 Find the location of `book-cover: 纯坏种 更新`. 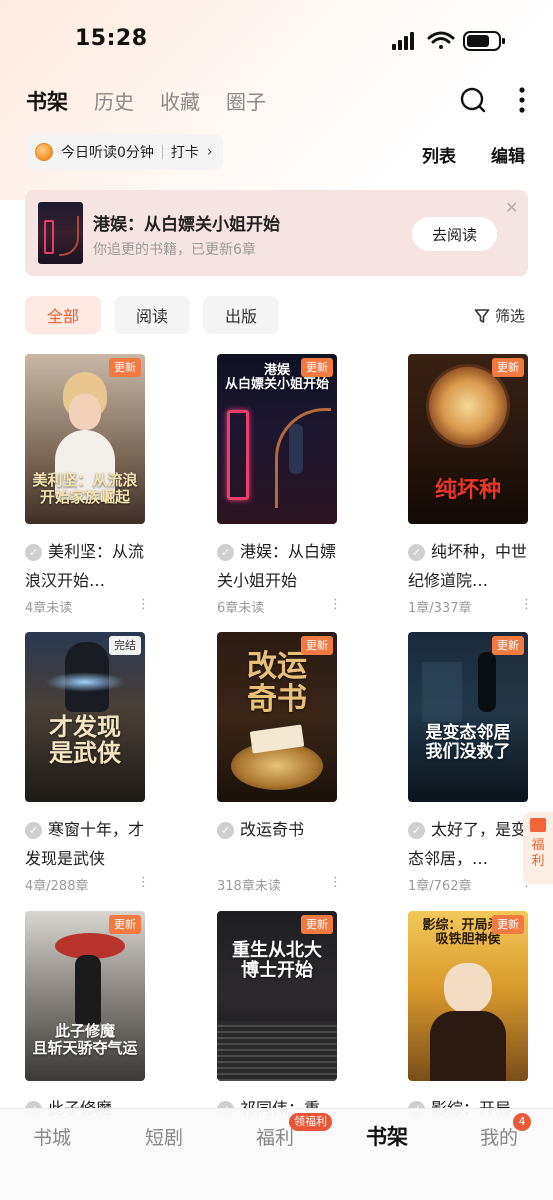

book-cover: 纯坏种 更新 is located at coordinates (468, 439).